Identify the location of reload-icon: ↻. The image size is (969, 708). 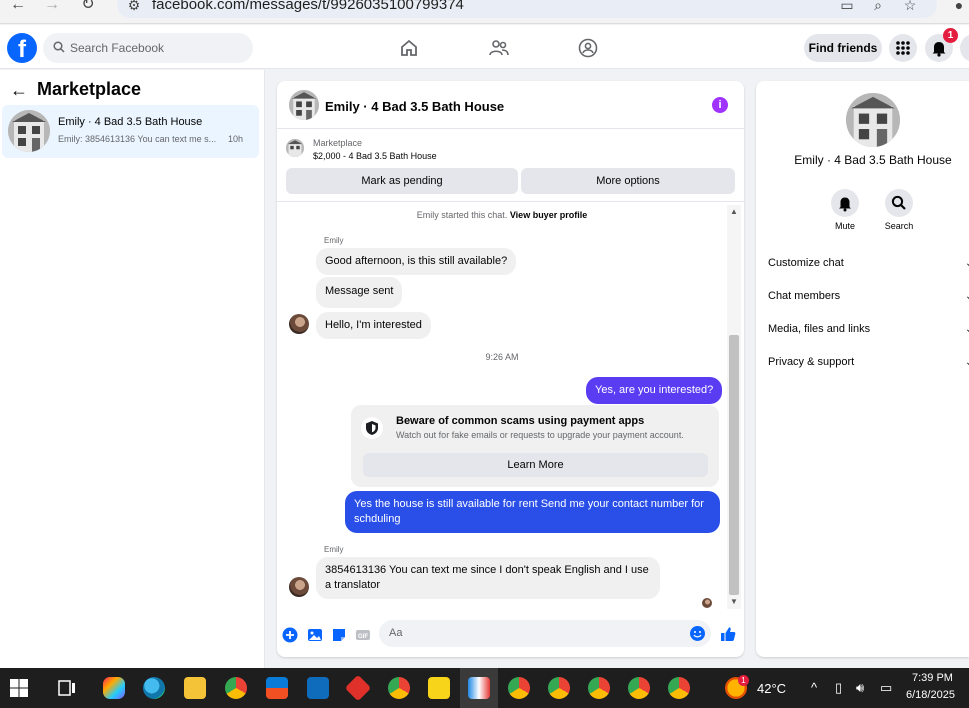
(88, 7).